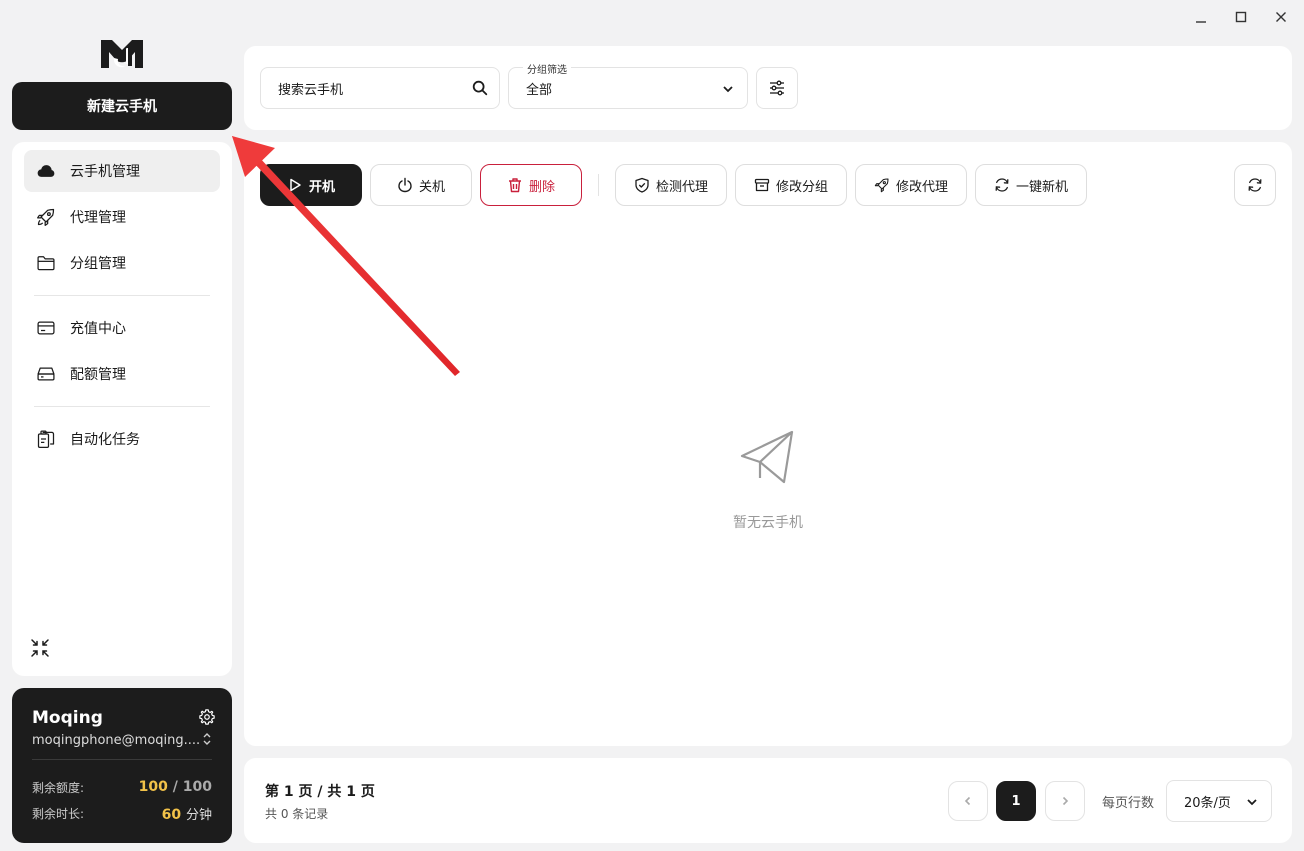 This screenshot has width=1304, height=851. Describe the element at coordinates (98, 329) in the screenshot. I see `sidebar-item-label: 充值中心` at that location.